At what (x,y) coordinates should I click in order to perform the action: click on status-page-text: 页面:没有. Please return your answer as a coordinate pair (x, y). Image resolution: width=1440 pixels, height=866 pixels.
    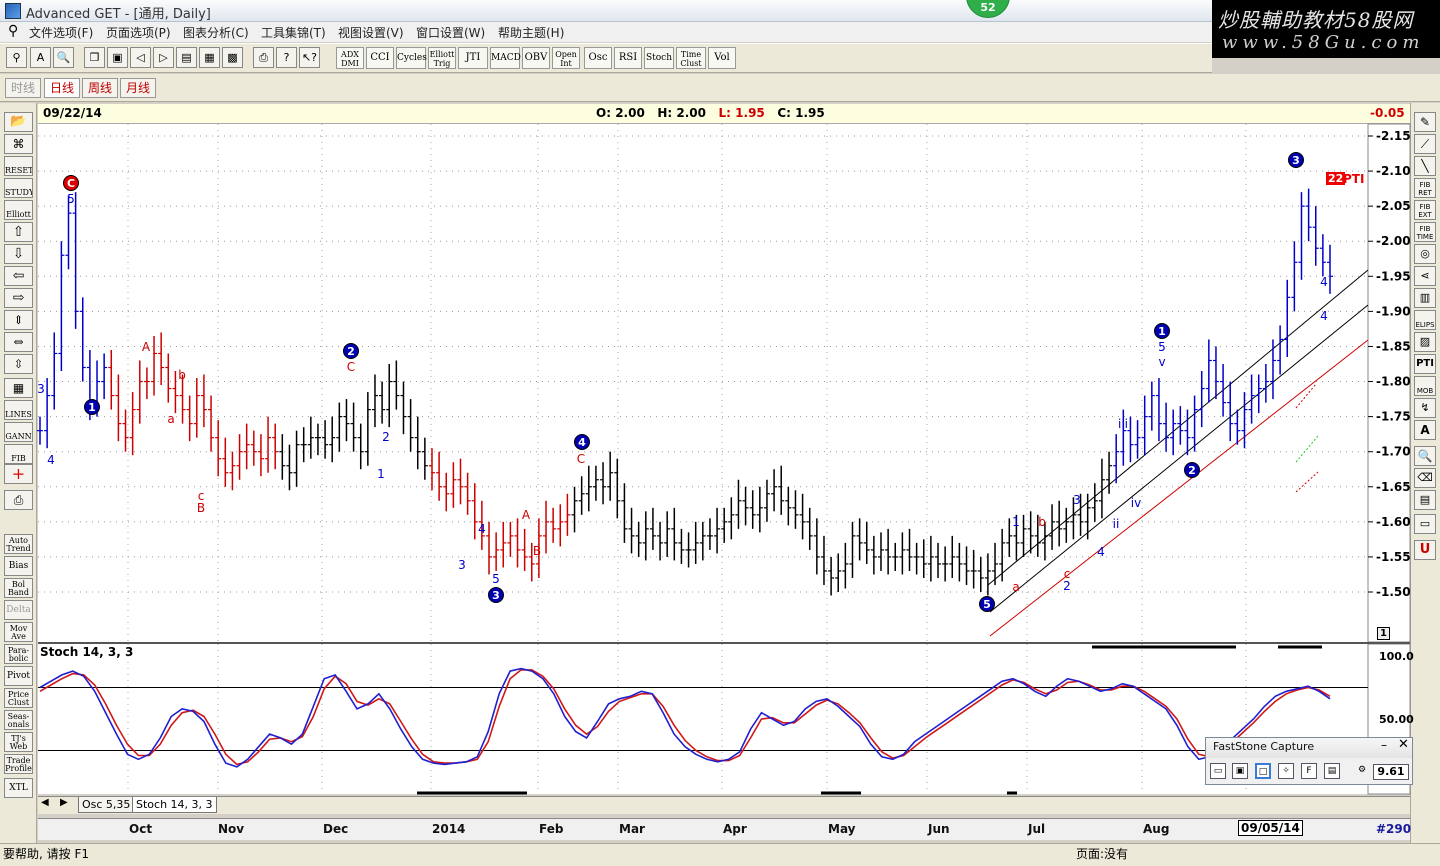
    Looking at the image, I should click on (1102, 854).